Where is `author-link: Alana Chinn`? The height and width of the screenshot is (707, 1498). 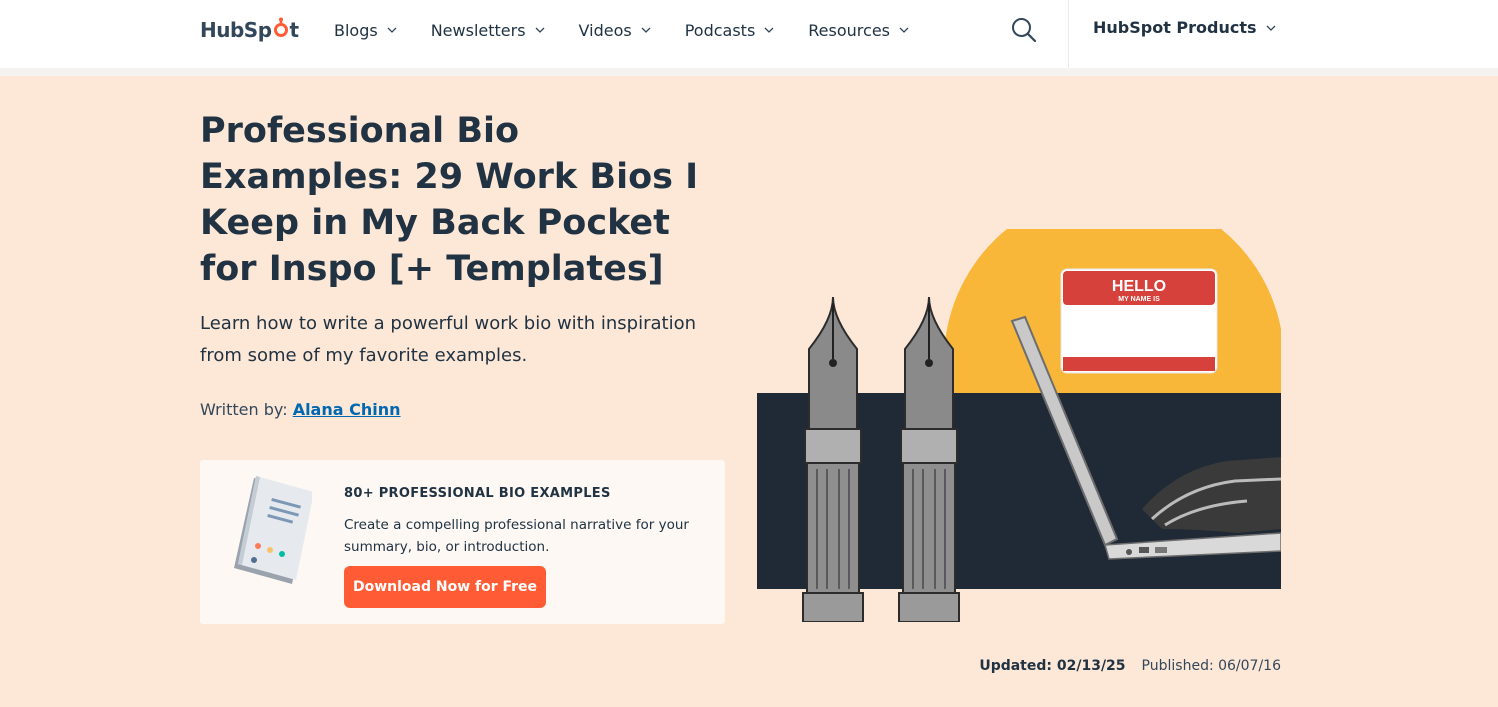 author-link: Alana Chinn is located at coordinates (347, 409).